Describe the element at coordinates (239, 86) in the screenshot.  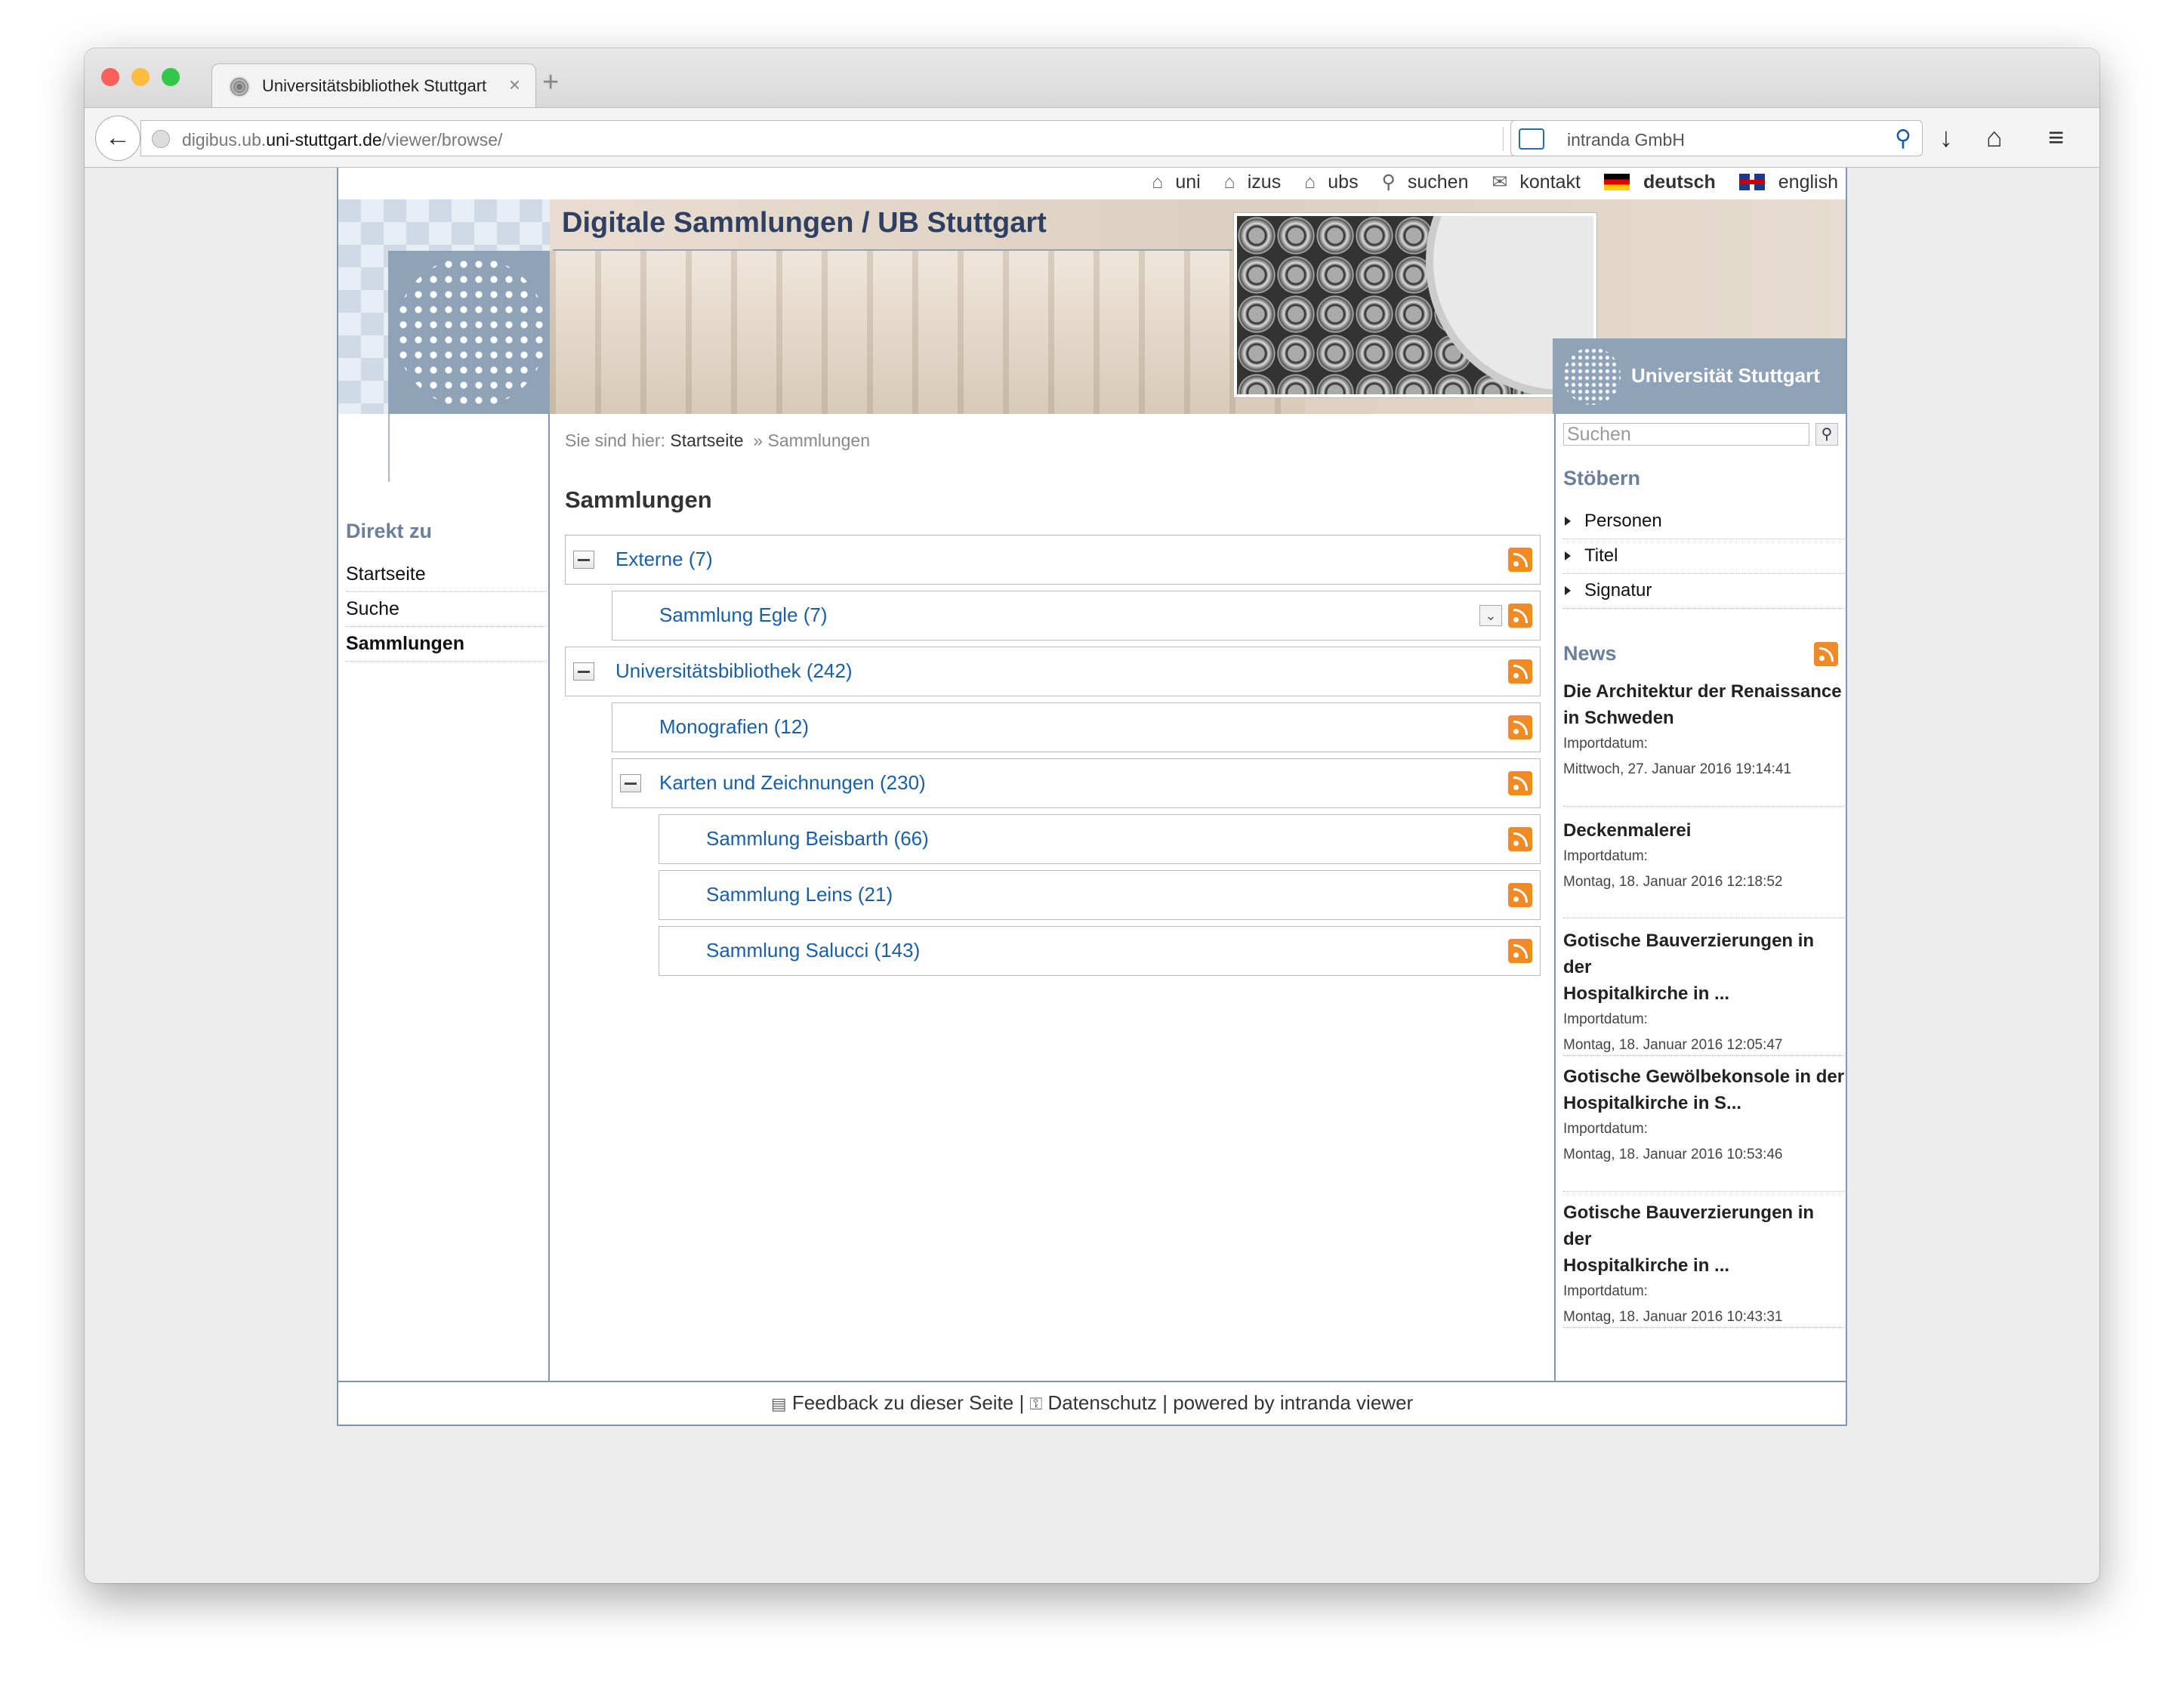
I see `site-favicon-icon` at that location.